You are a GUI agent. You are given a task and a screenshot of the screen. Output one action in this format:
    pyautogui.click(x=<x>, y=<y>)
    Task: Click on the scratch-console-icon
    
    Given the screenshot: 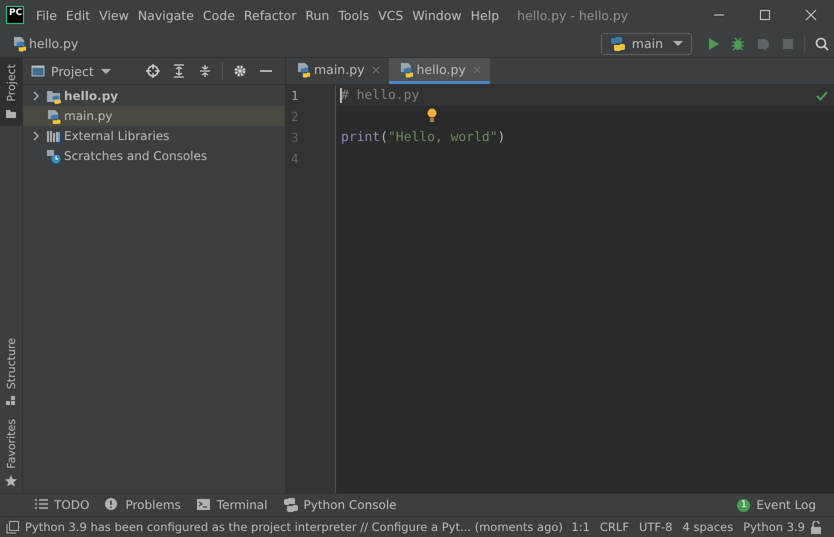 What is the action you would take?
    pyautogui.click(x=53, y=156)
    